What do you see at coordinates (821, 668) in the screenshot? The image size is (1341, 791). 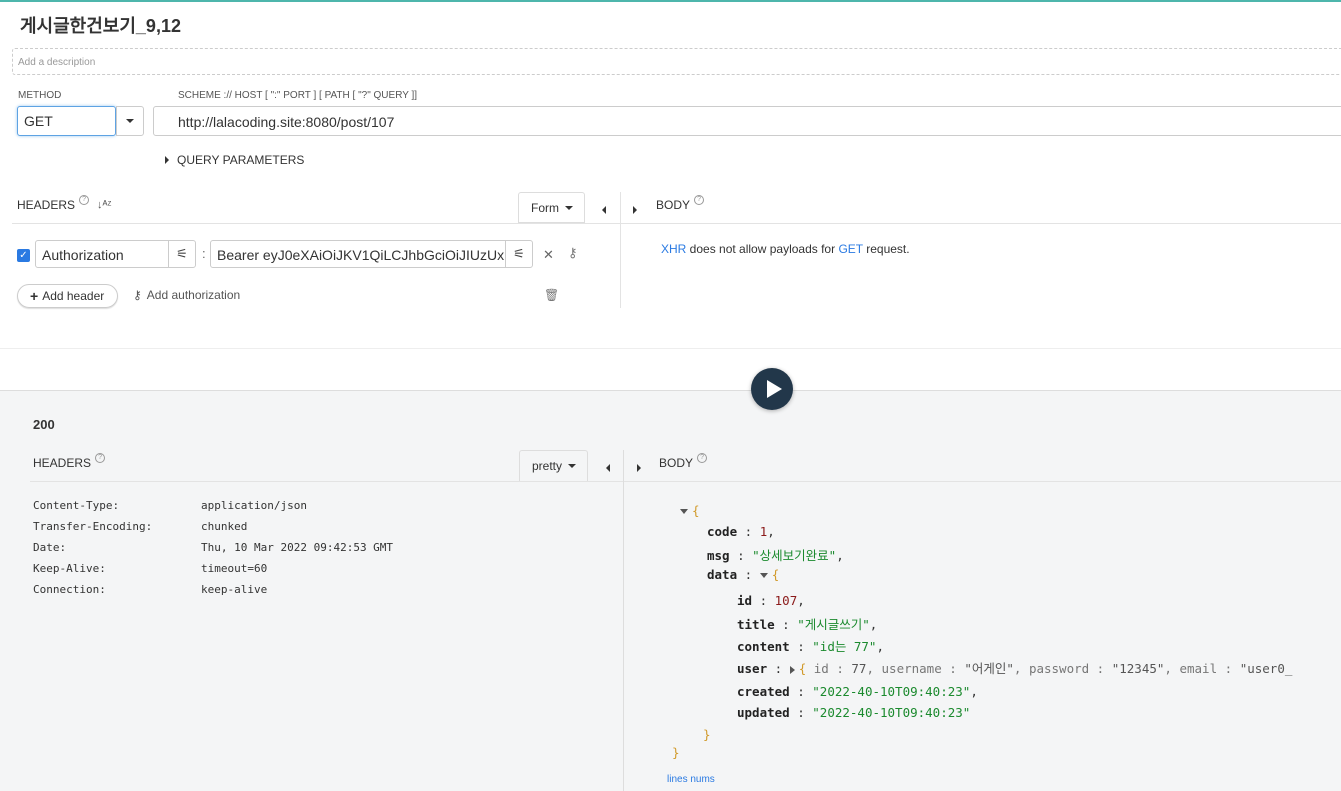 I see `json-preview-key: id` at bounding box center [821, 668].